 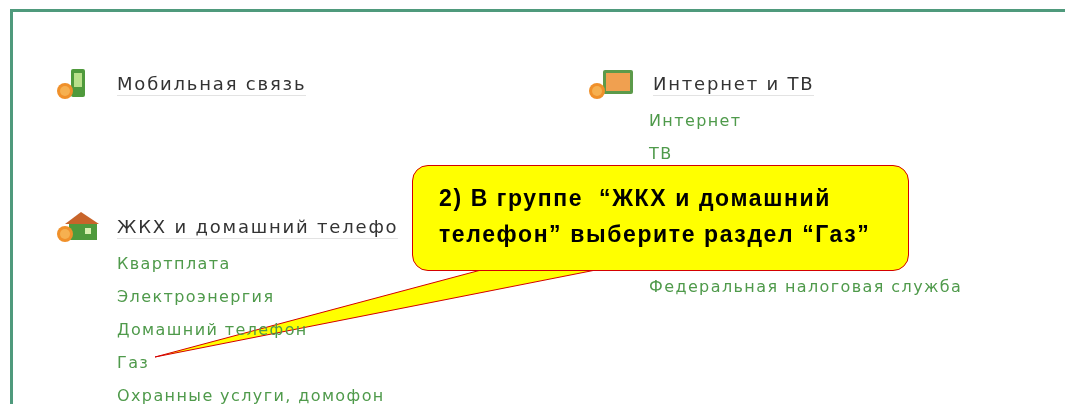 What do you see at coordinates (251, 395) in the screenshot?
I see `service-link: Охранные услуги, домофон` at bounding box center [251, 395].